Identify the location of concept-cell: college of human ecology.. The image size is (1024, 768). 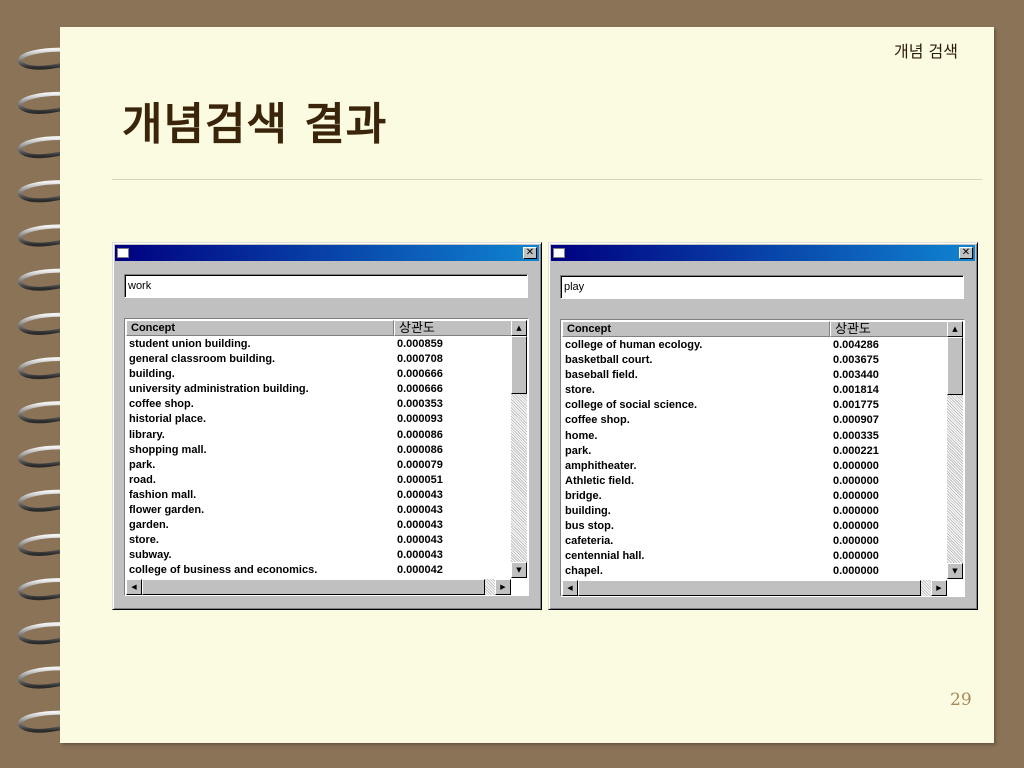
(634, 345).